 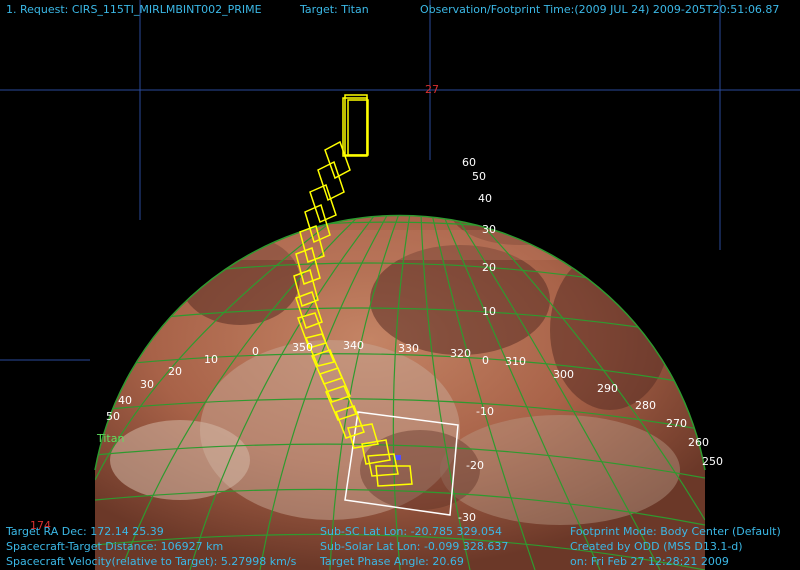 I want to click on spacecraft-target-distance: Spacecraft-Target Distance: 106927 km, so click(x=115, y=546).